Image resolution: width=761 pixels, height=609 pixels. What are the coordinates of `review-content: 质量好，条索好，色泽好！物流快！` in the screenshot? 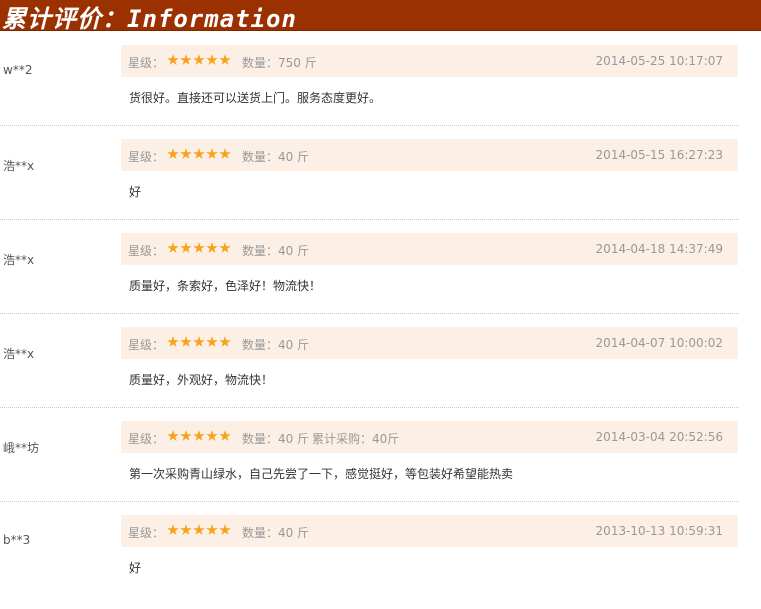 It's located at (225, 286).